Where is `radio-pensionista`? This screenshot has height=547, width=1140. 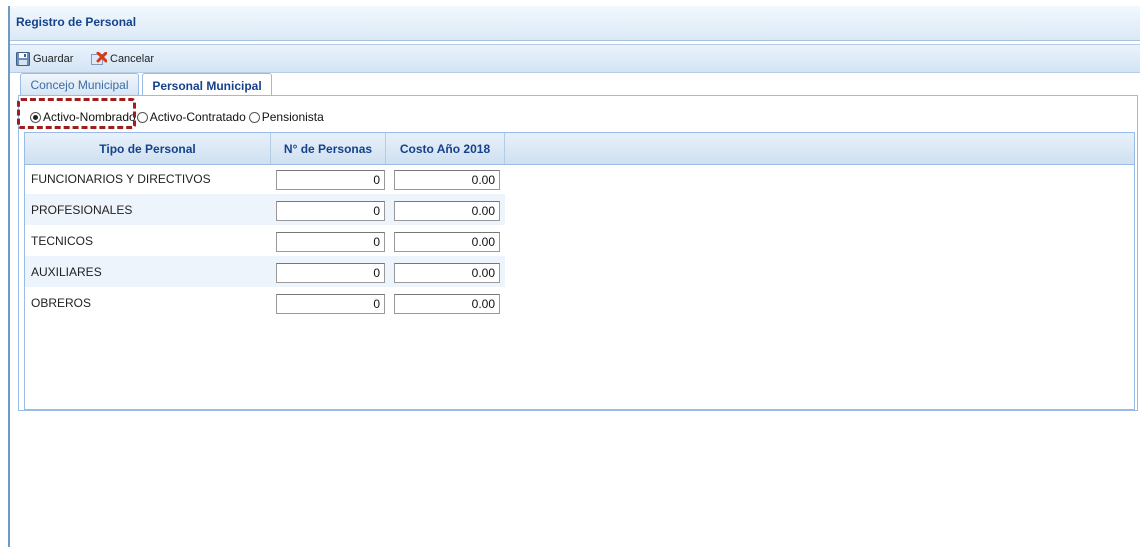
radio-pensionista is located at coordinates (254, 117).